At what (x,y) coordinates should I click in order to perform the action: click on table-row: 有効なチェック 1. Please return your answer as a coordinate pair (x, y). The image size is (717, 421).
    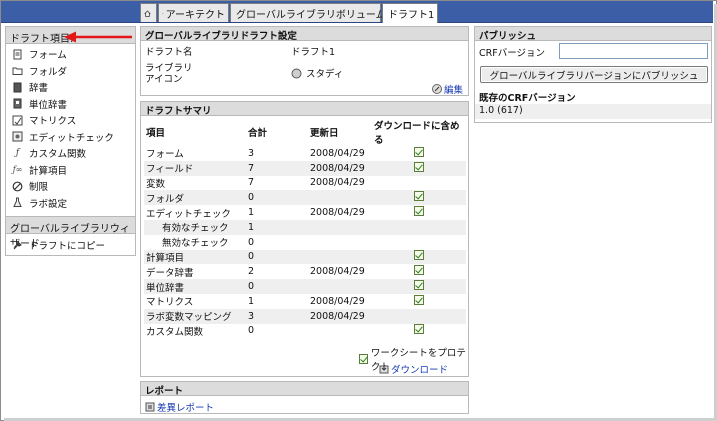
    Looking at the image, I should click on (305, 227).